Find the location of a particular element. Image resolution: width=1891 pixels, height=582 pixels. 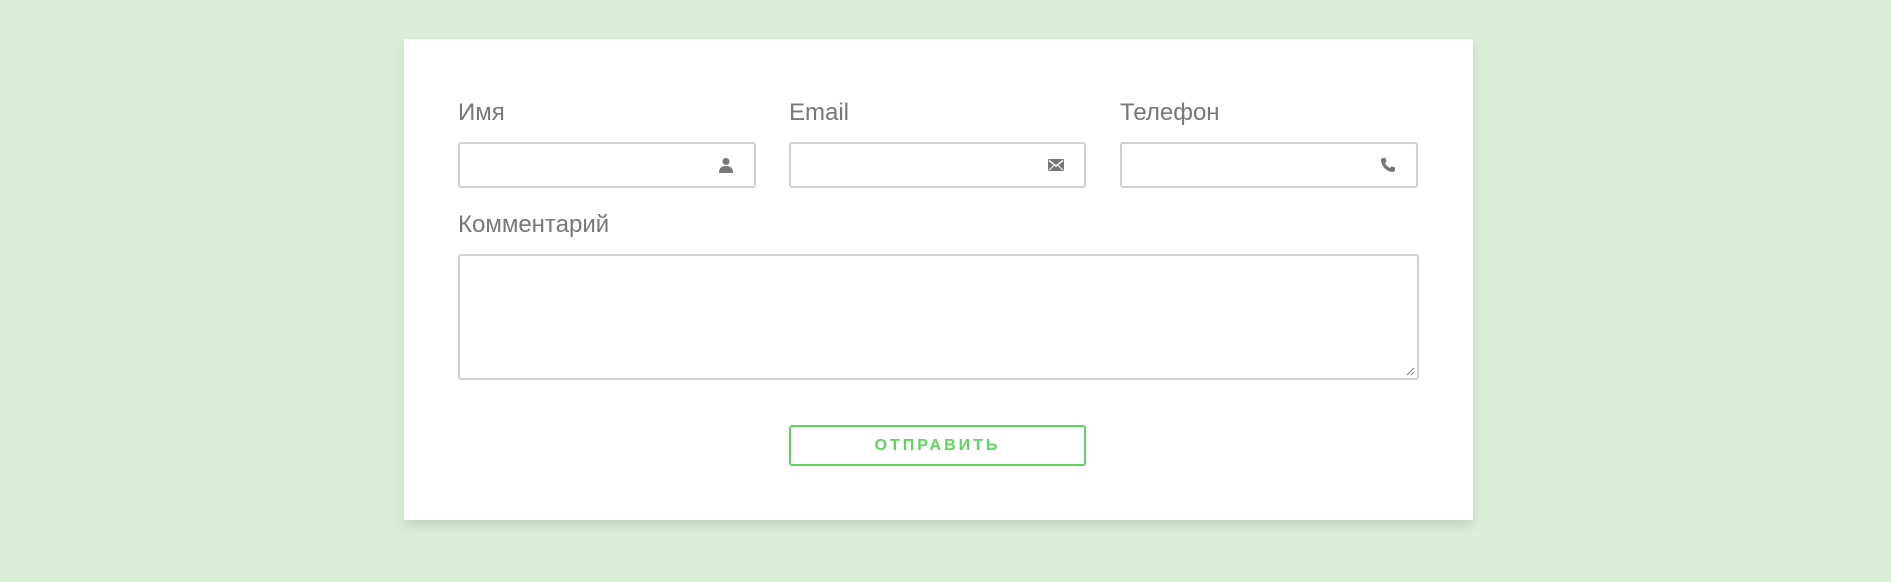

name-label: Имя is located at coordinates (481, 112).